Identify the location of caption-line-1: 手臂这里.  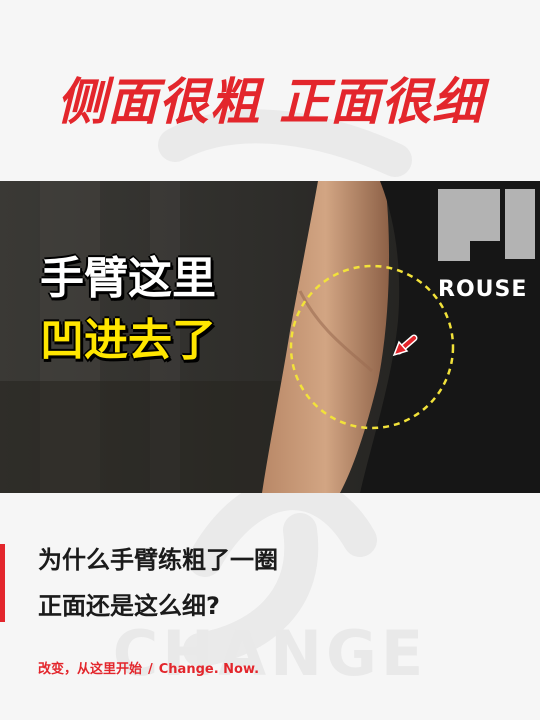
(128, 278).